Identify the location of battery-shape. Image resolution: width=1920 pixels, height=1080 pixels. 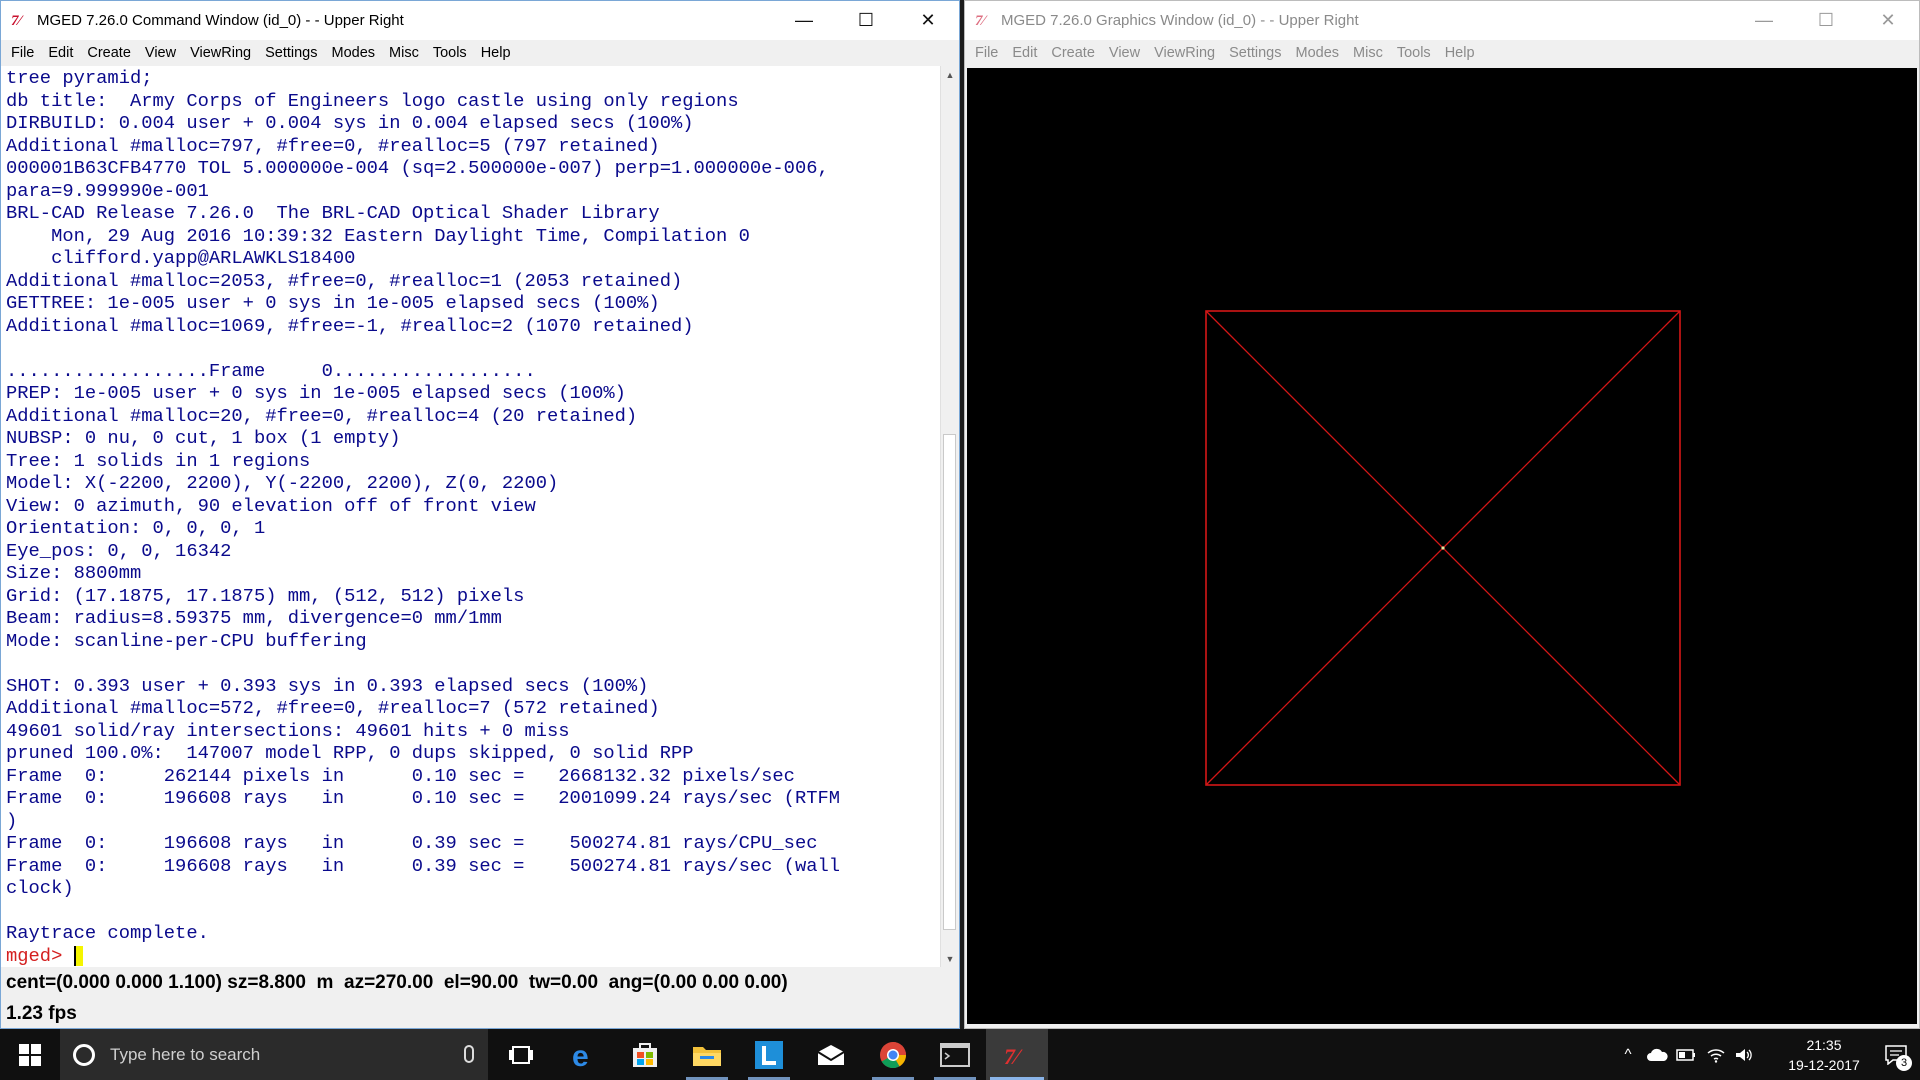
(1685, 1054).